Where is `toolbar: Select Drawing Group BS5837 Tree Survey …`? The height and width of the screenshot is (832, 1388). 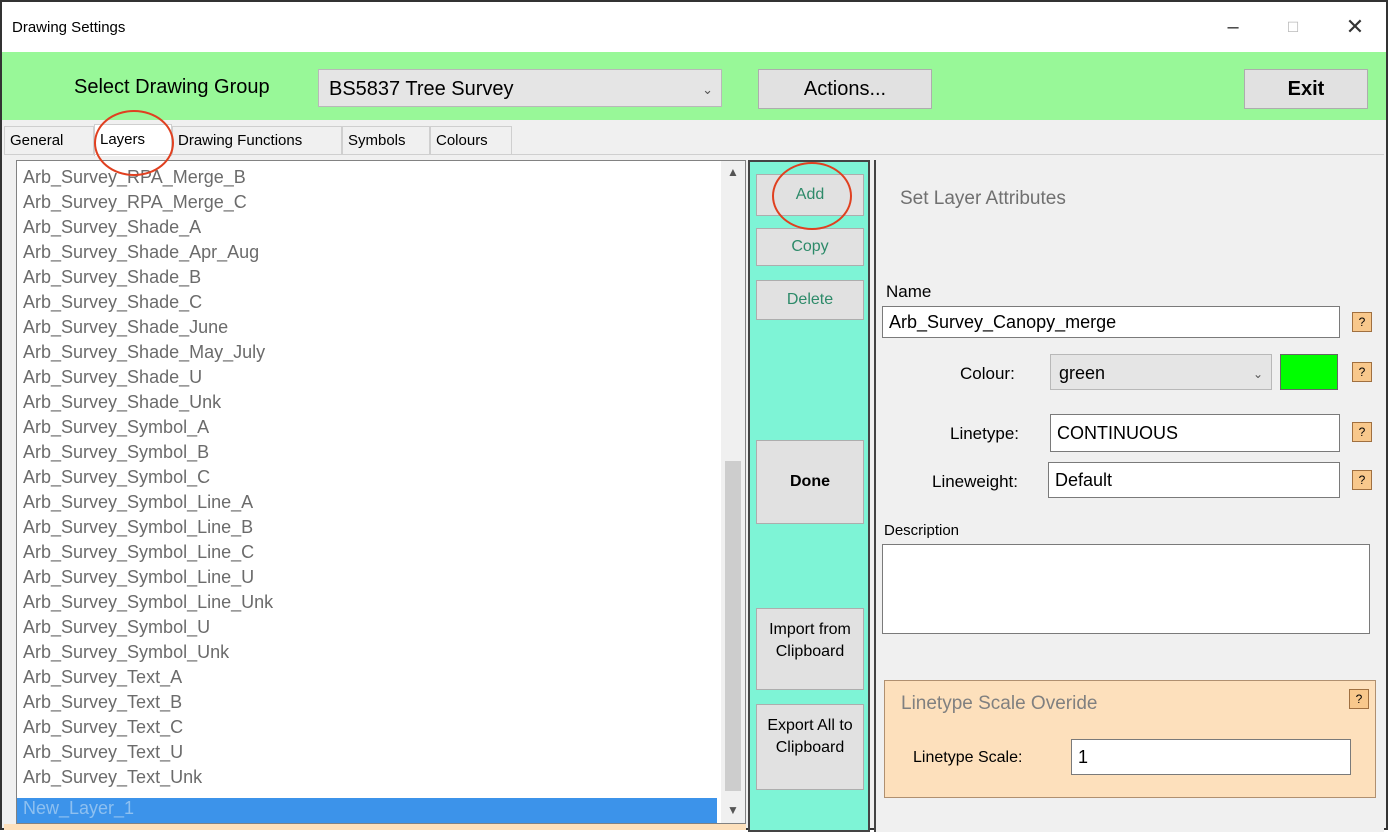 toolbar: Select Drawing Group BS5837 Tree Survey … is located at coordinates (694, 86).